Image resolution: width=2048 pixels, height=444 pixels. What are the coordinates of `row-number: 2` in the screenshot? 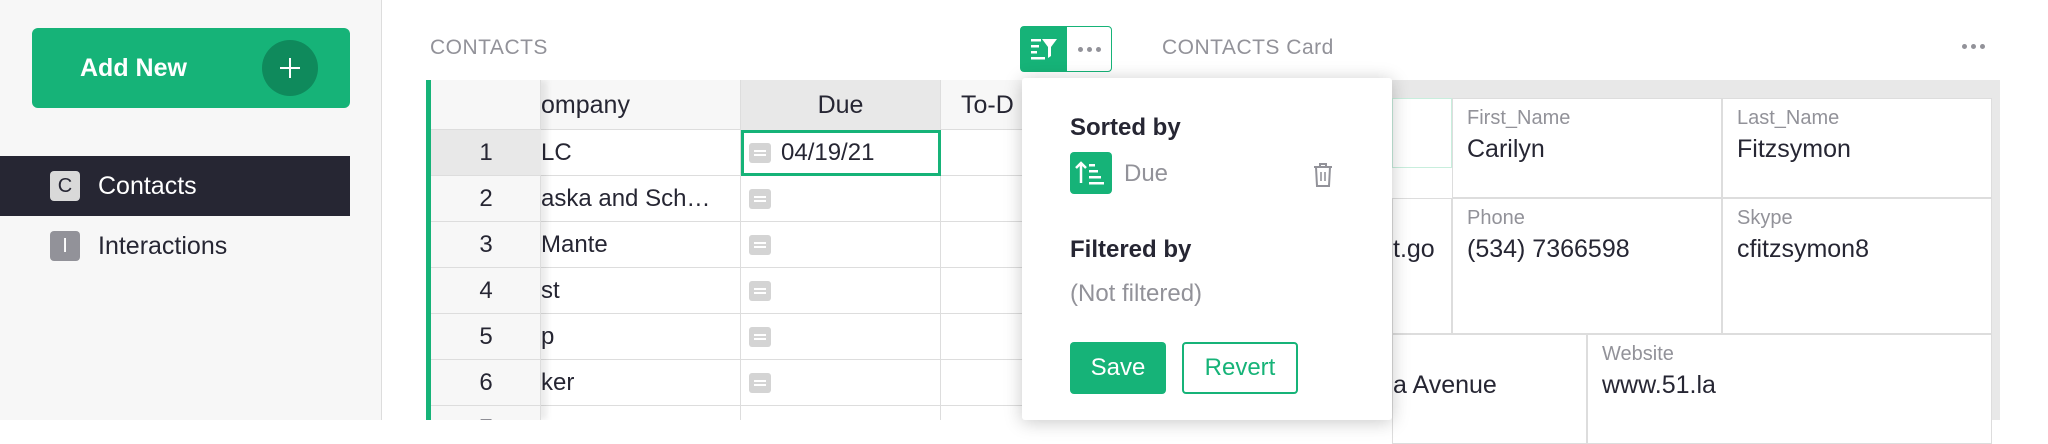 It's located at (486, 199).